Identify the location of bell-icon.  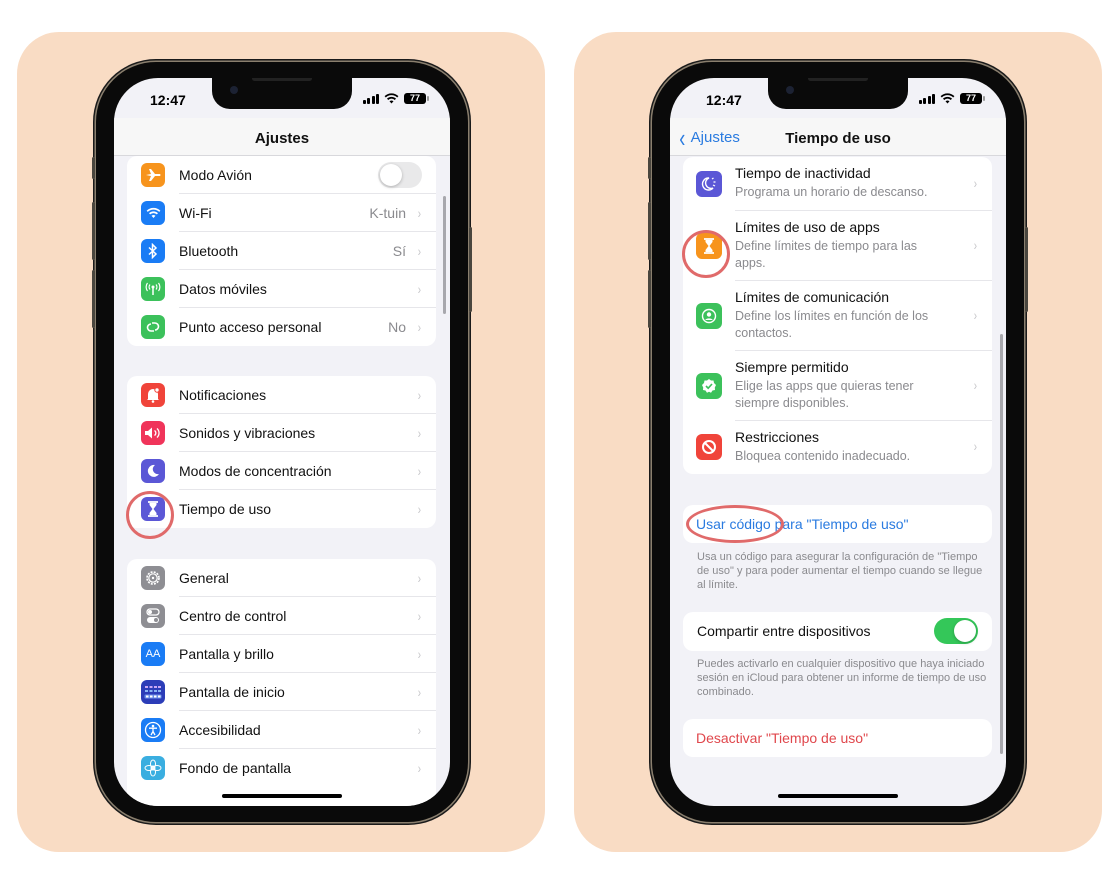
(153, 395).